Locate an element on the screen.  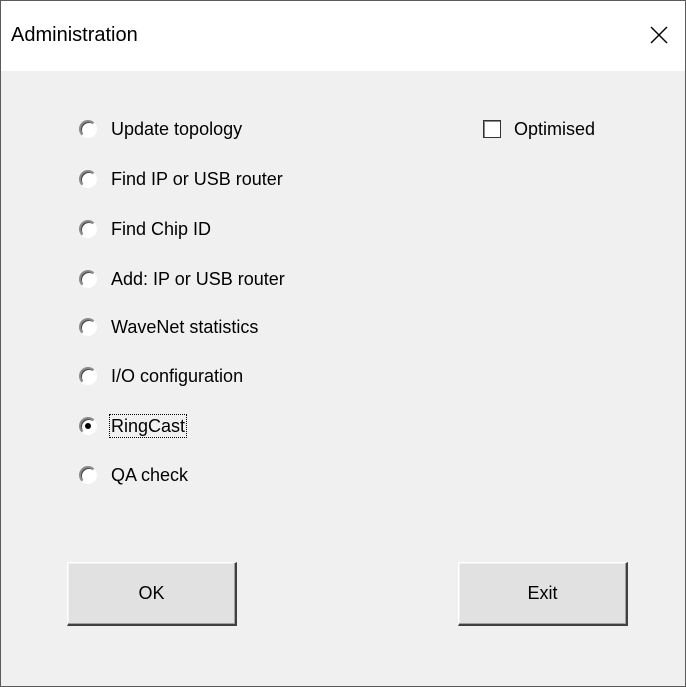
option-wavenet-statistics: WaveNet statistics is located at coordinates (169, 327).